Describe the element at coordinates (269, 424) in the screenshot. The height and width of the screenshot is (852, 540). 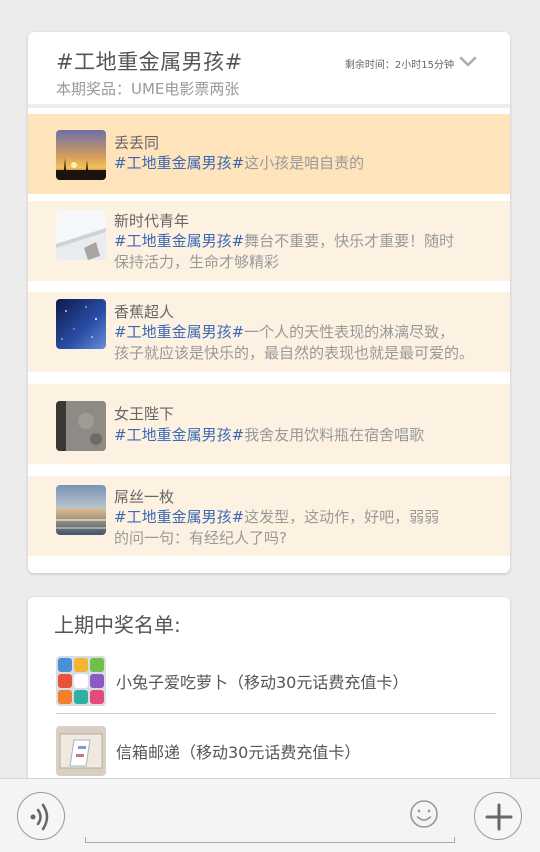
I see `list-item: 女王陛下 #工地重金属男孩#我舍友用饮料瓶在宿舍唱歌` at that location.